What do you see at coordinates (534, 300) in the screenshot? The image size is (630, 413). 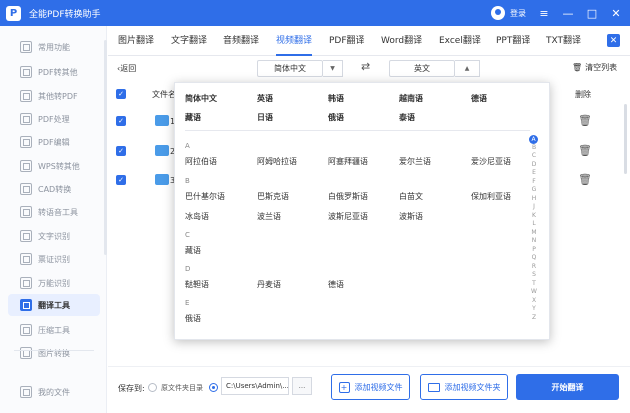 I see `alphabet-index-letter: X` at bounding box center [534, 300].